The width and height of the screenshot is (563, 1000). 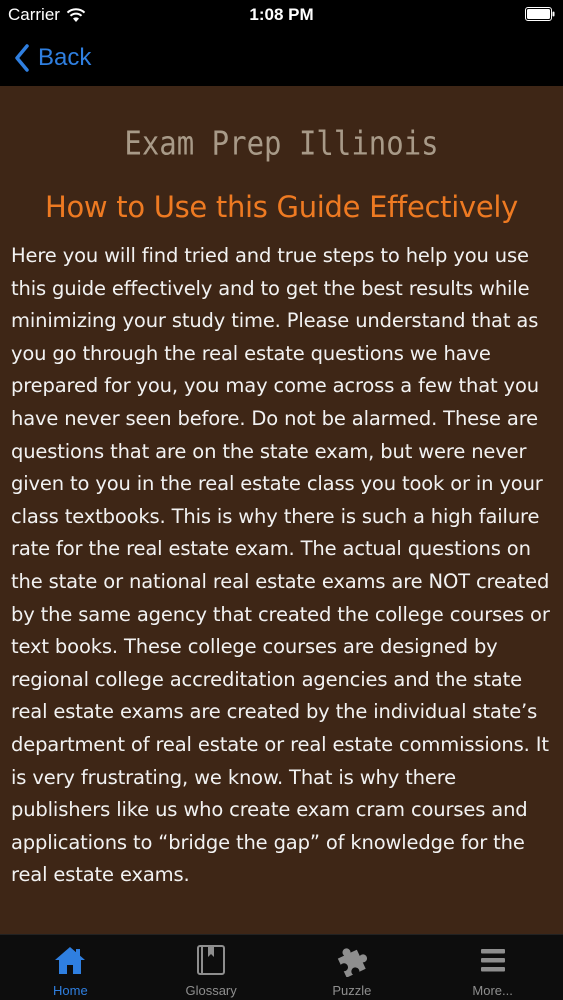 I want to click on tab-glossary-label: Glossary, so click(x=211, y=990).